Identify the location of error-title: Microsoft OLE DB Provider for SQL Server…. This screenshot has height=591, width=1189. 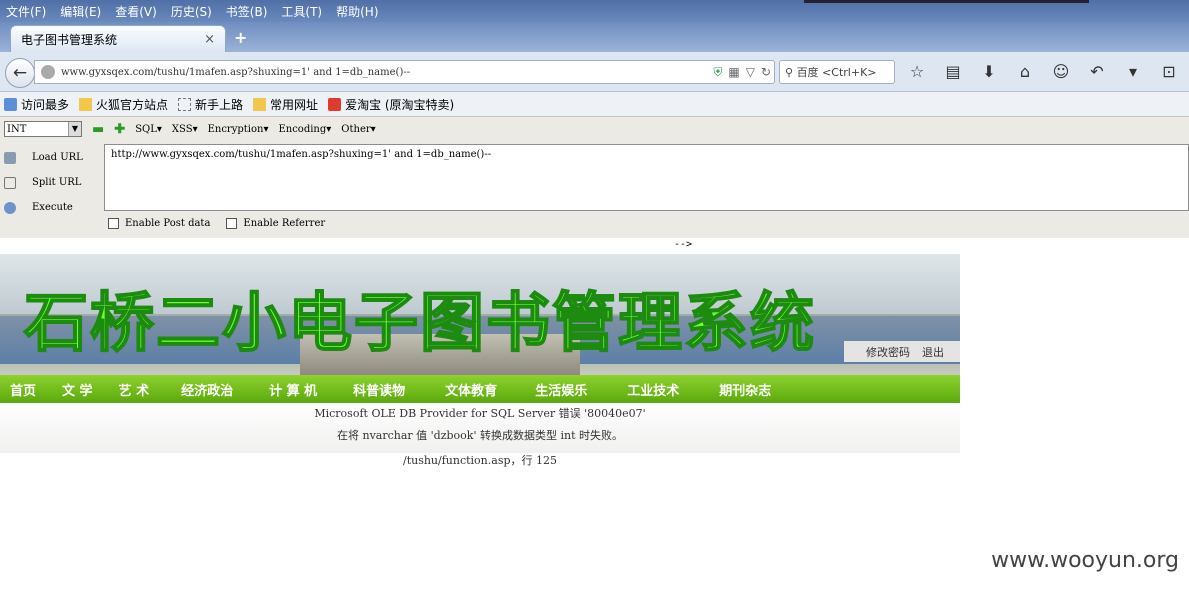
(480, 413).